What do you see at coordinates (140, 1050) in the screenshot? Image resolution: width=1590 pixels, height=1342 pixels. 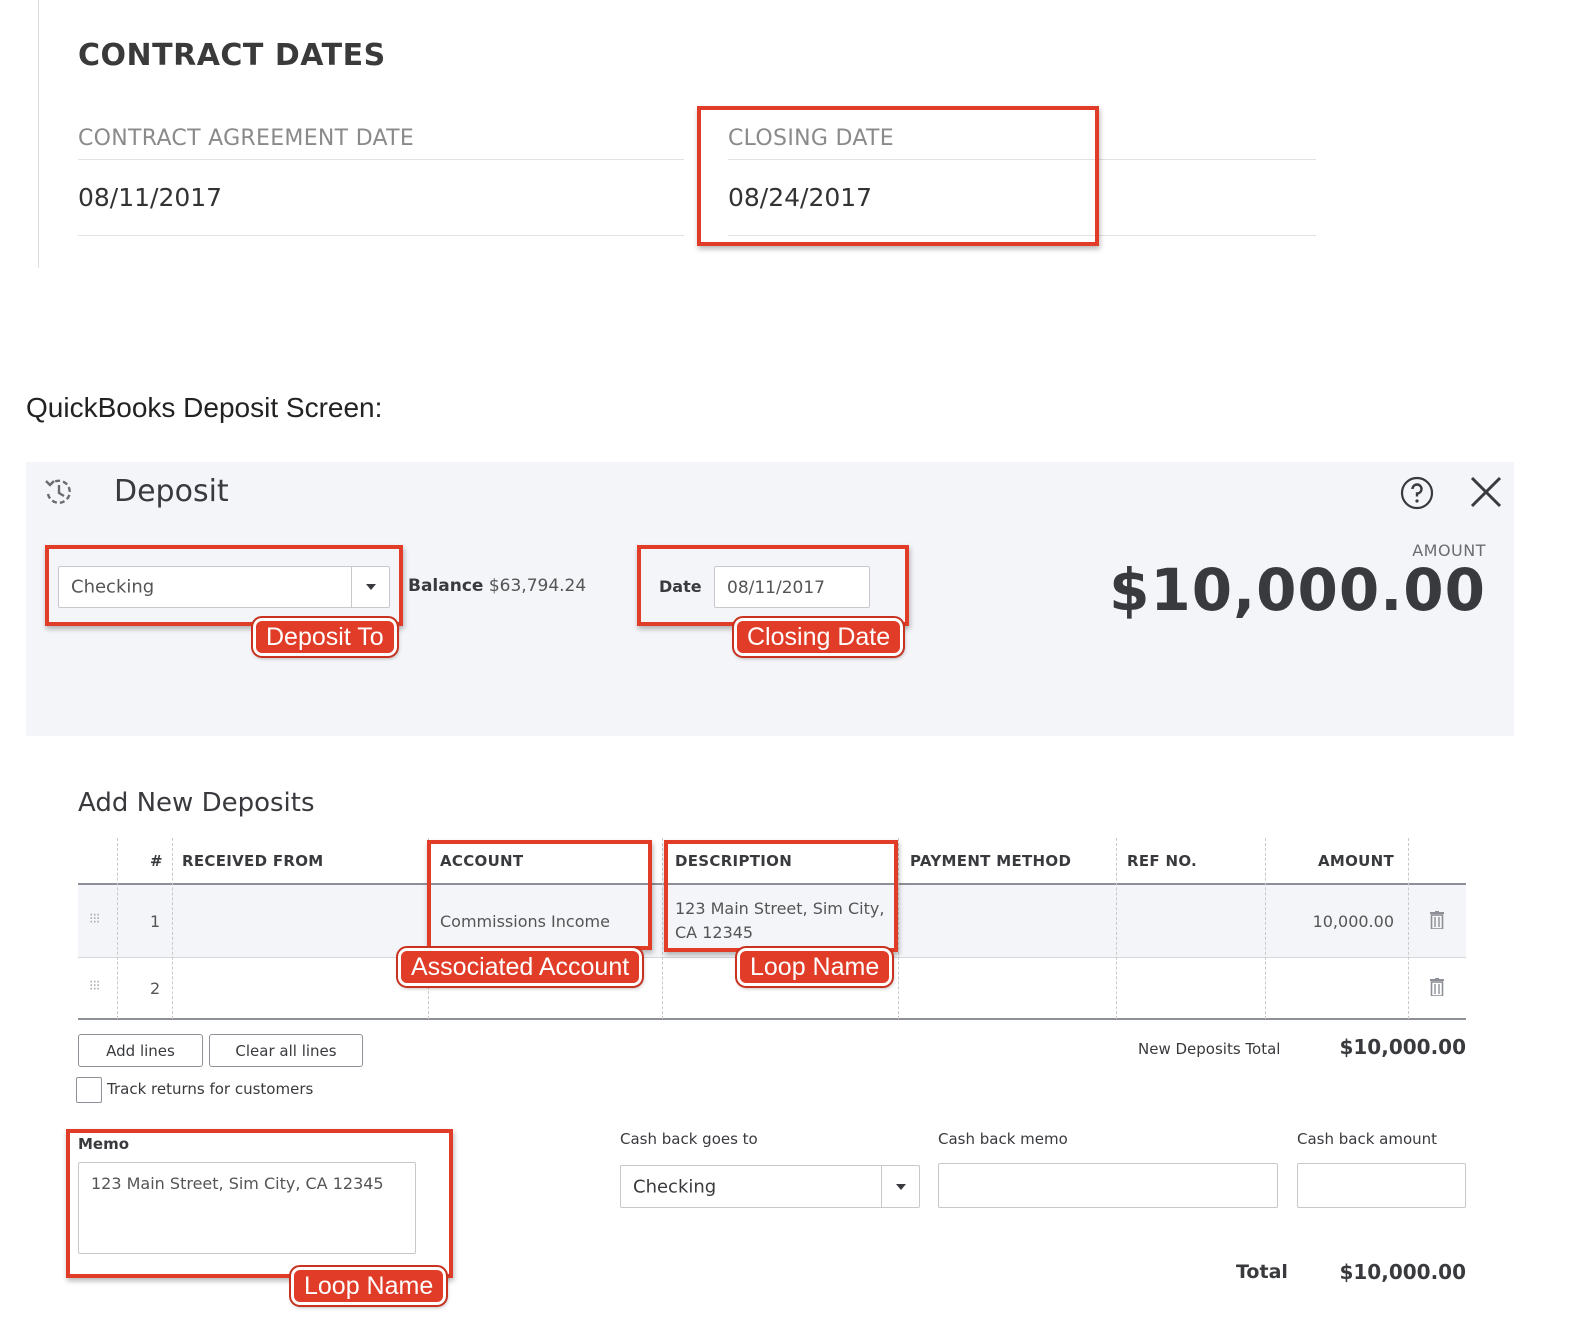 I see `add-lines-button: Add lines` at bounding box center [140, 1050].